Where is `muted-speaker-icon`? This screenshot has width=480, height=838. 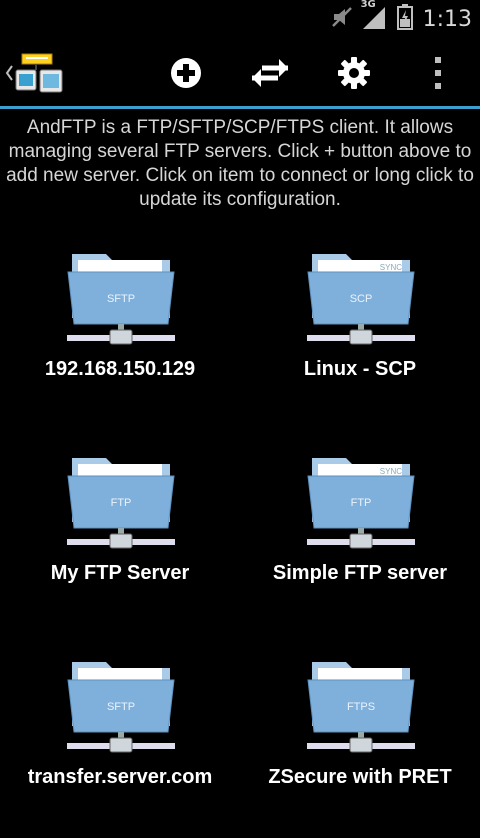
muted-speaker-icon is located at coordinates (342, 19).